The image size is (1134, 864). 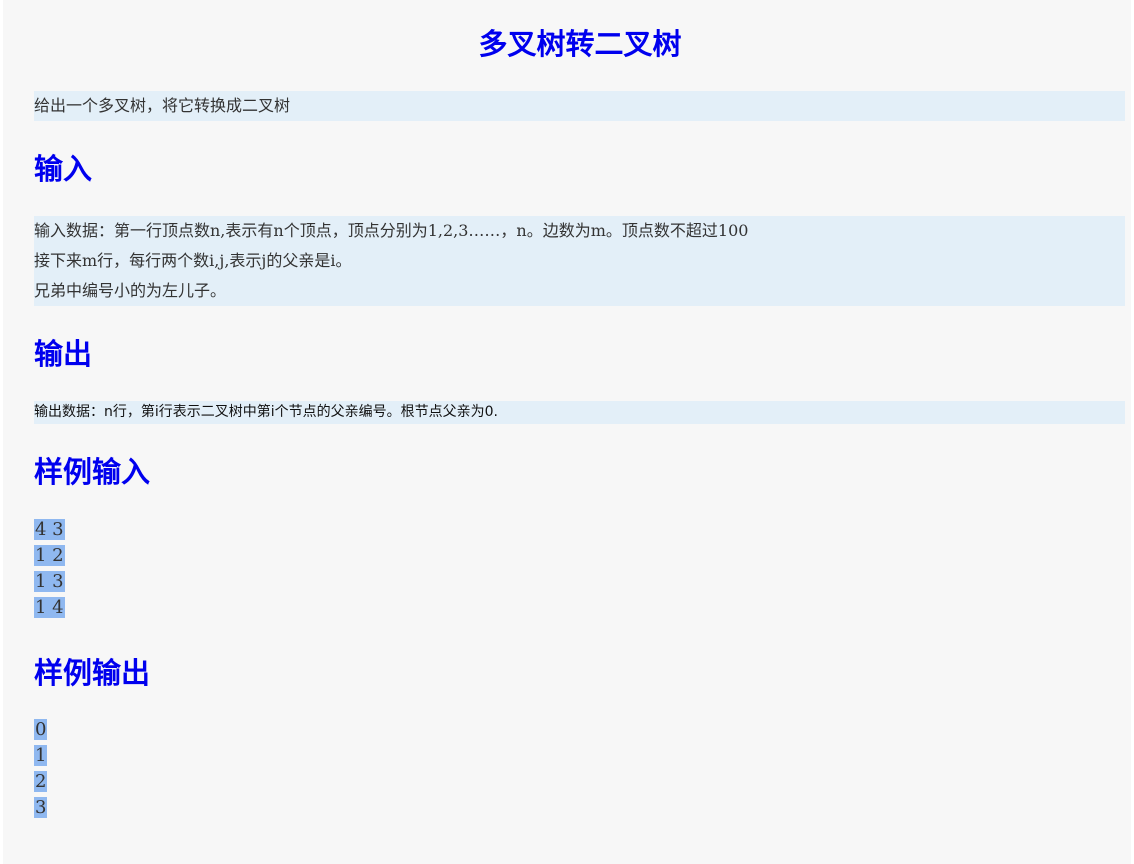 I want to click on description-text: 给出一个多叉树，将它转换成二叉树, so click(x=162, y=105).